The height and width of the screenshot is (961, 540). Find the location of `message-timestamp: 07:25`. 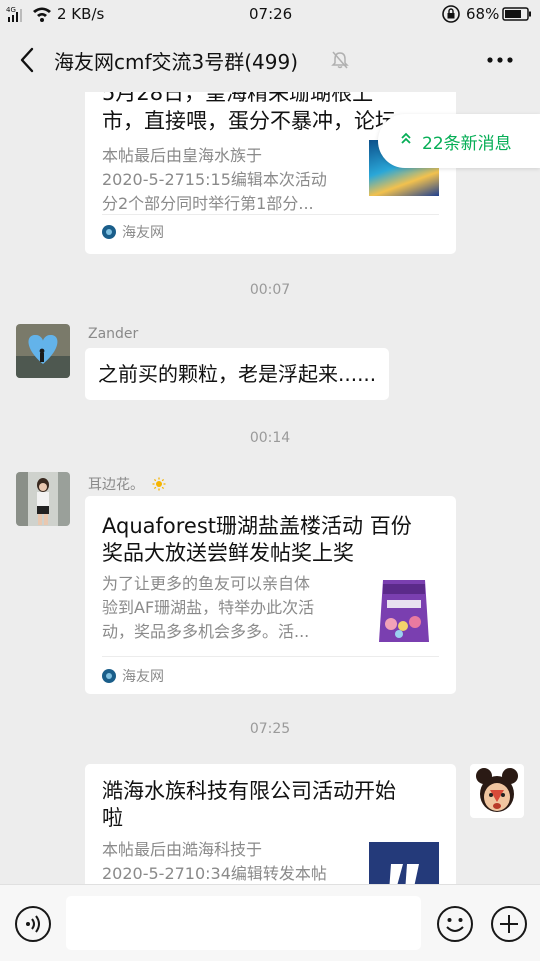

message-timestamp: 07:25 is located at coordinates (270, 729).